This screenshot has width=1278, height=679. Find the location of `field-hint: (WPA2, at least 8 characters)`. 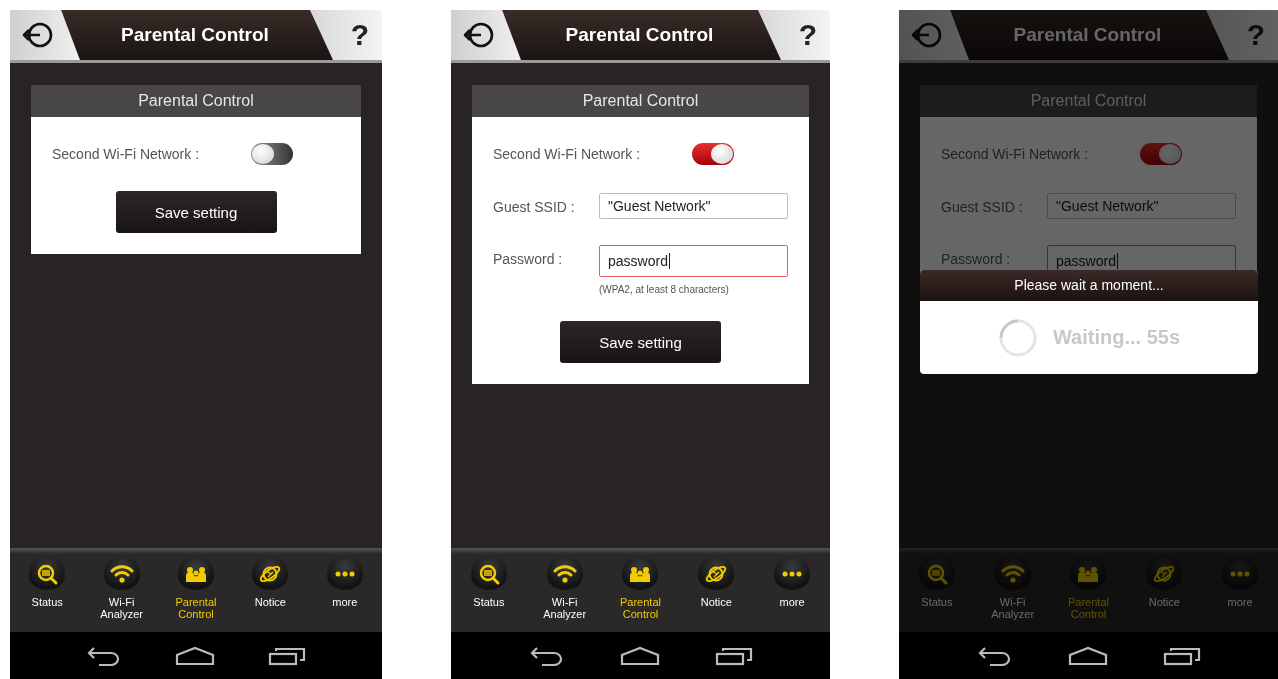

field-hint: (WPA2, at least 8 characters) is located at coordinates (664, 289).